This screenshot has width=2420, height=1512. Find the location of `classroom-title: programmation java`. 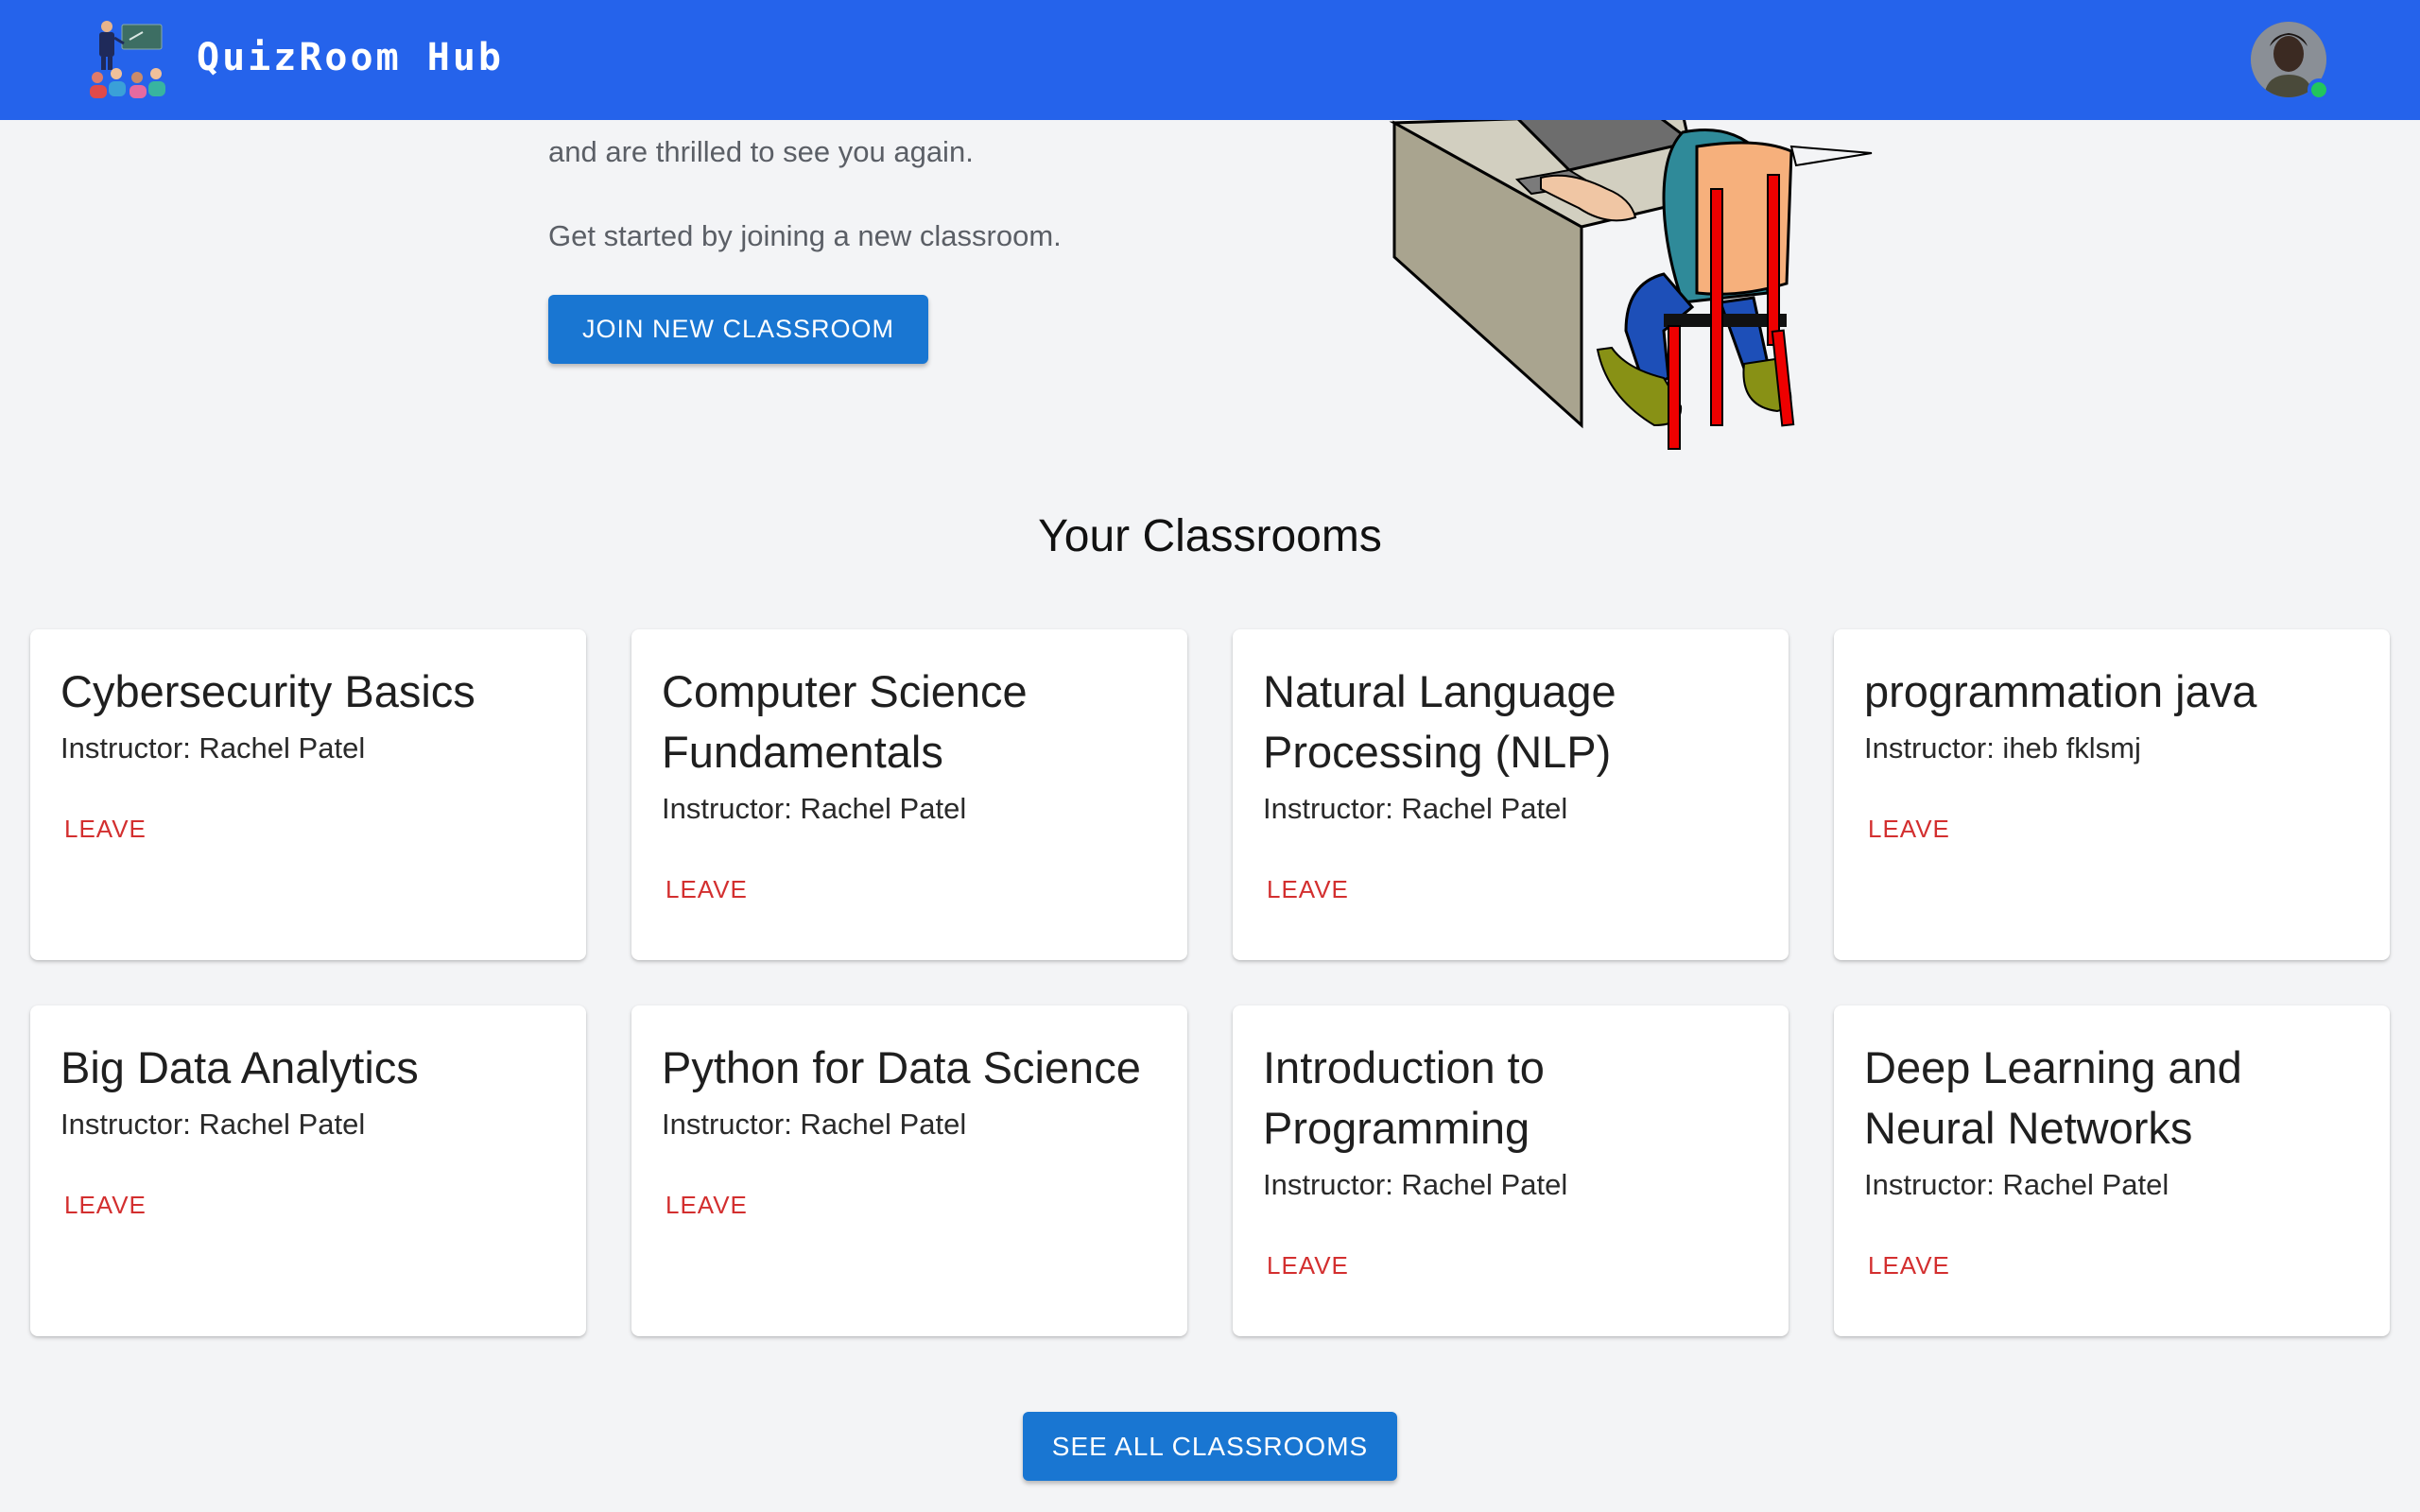

classroom-title: programmation java is located at coordinates (2112, 692).